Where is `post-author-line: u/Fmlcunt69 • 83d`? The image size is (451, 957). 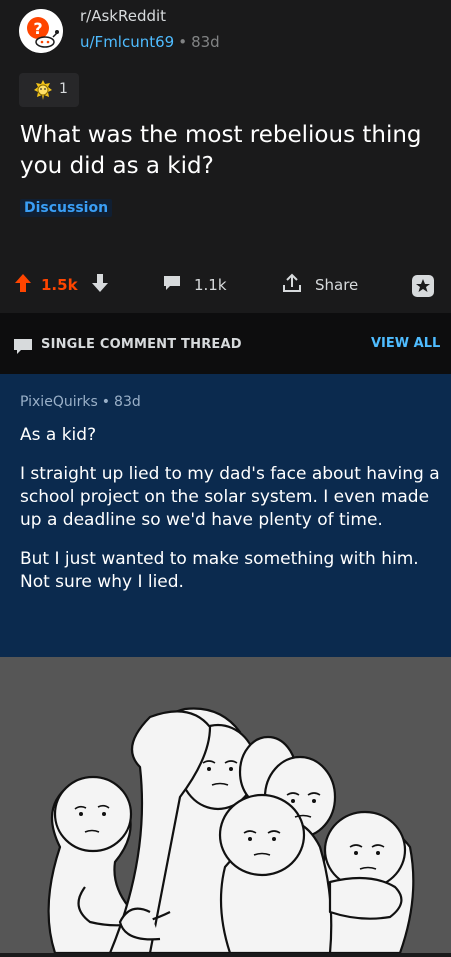 post-author-line: u/Fmlcunt69 • 83d is located at coordinates (150, 42).